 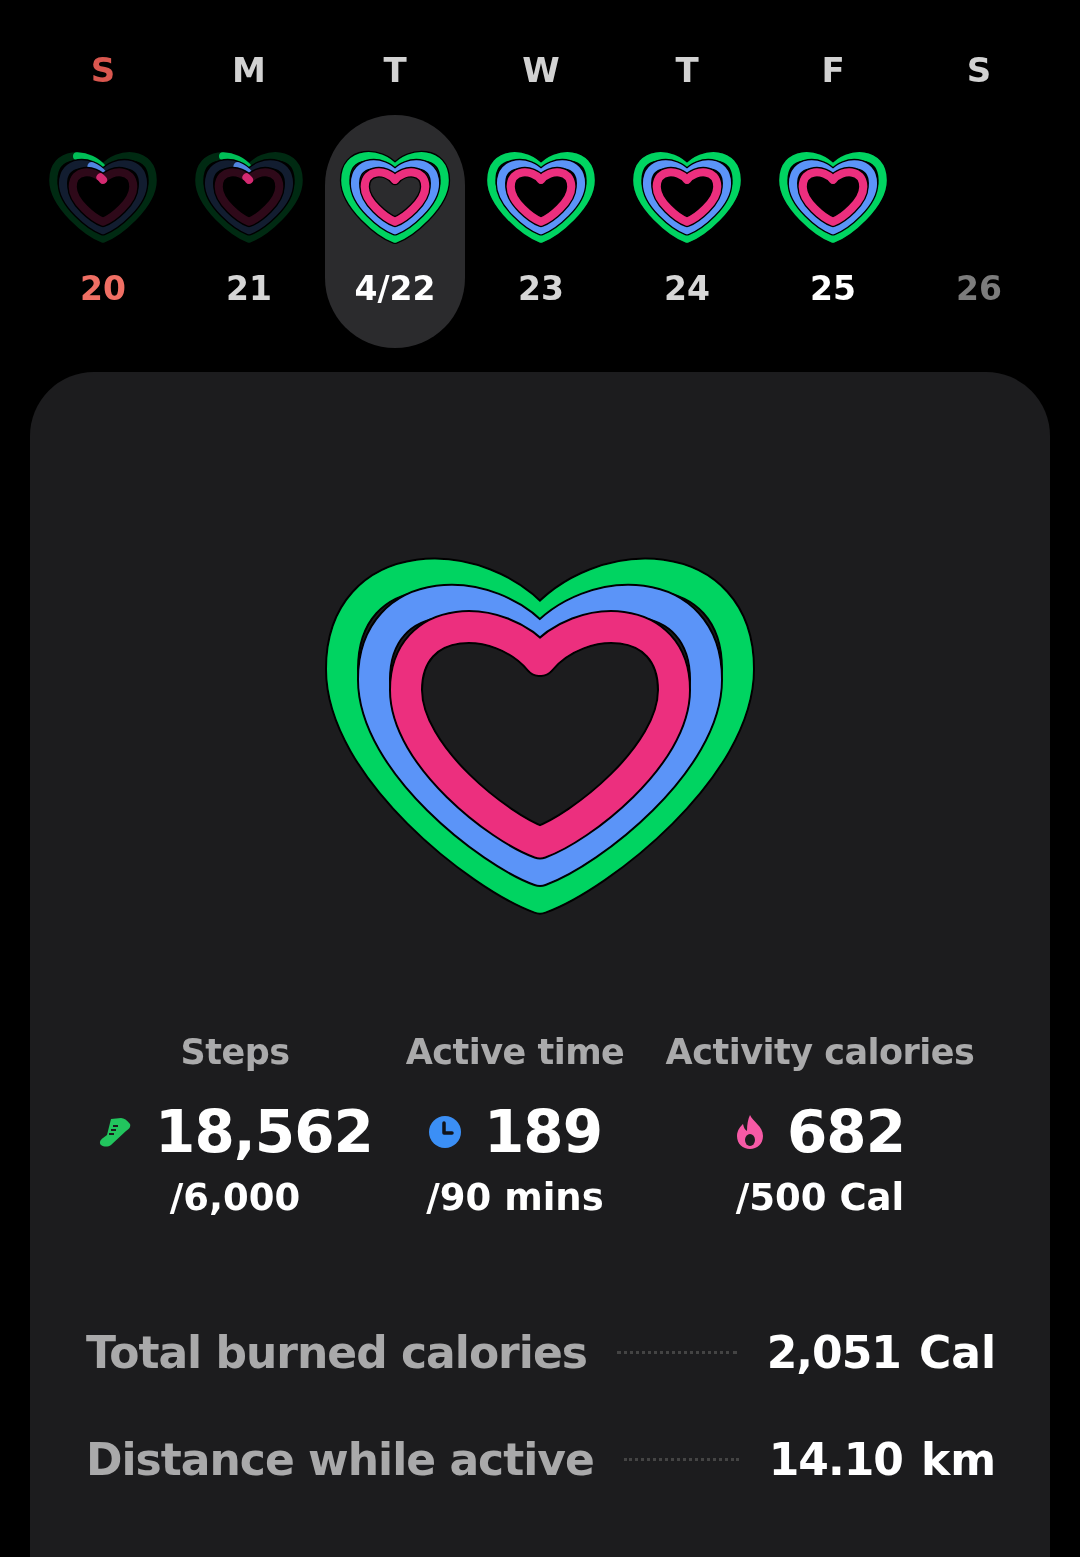 What do you see at coordinates (249, 288) in the screenshot?
I see `date-label: 21` at bounding box center [249, 288].